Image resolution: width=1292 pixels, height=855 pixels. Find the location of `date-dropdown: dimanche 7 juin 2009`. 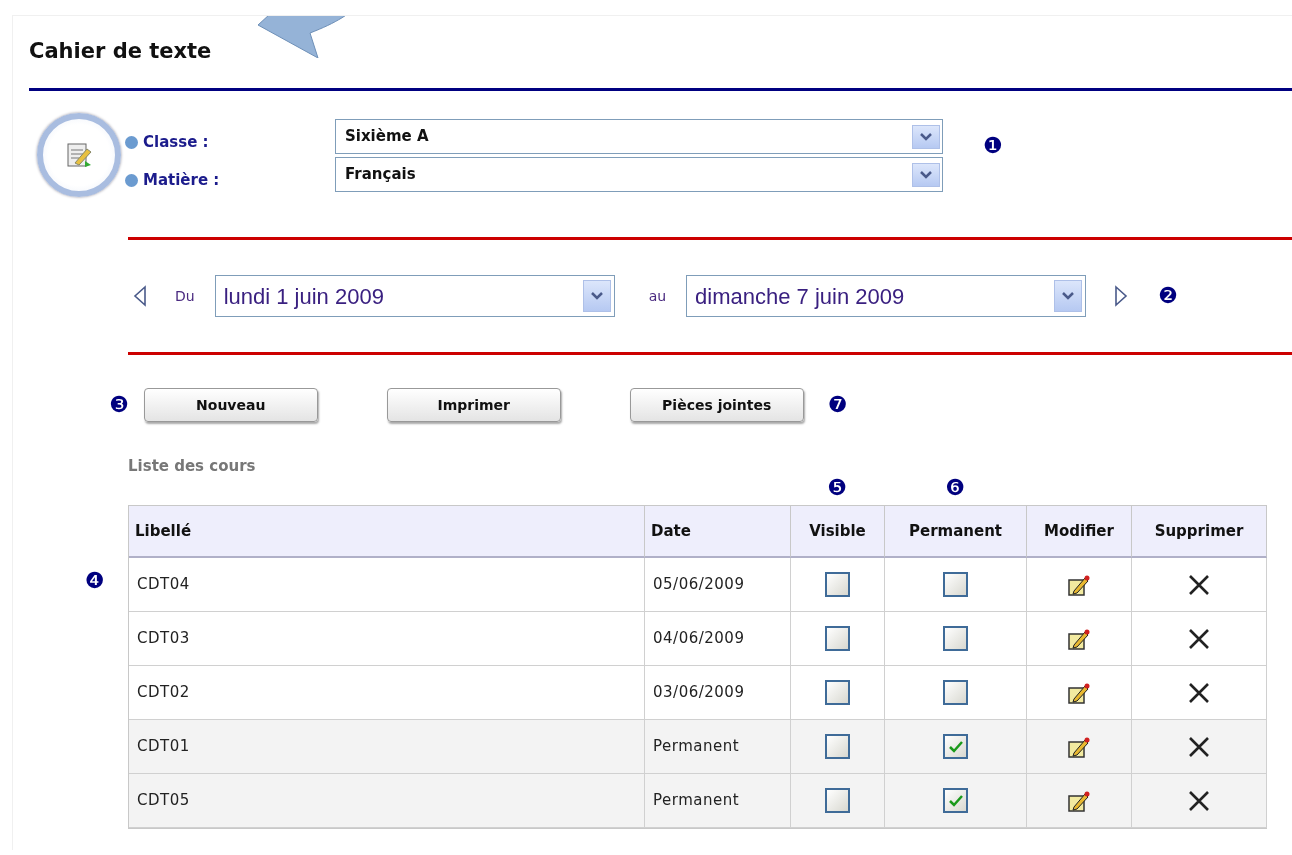

date-dropdown: dimanche 7 juin 2009 is located at coordinates (886, 296).